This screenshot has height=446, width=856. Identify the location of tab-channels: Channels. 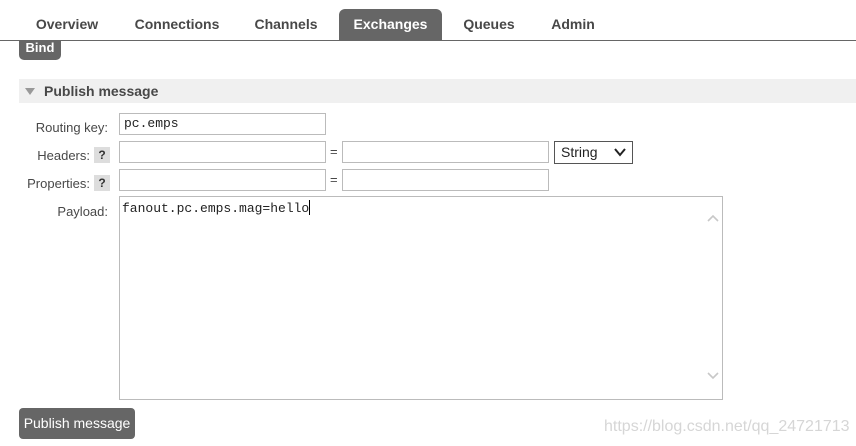
(286, 24).